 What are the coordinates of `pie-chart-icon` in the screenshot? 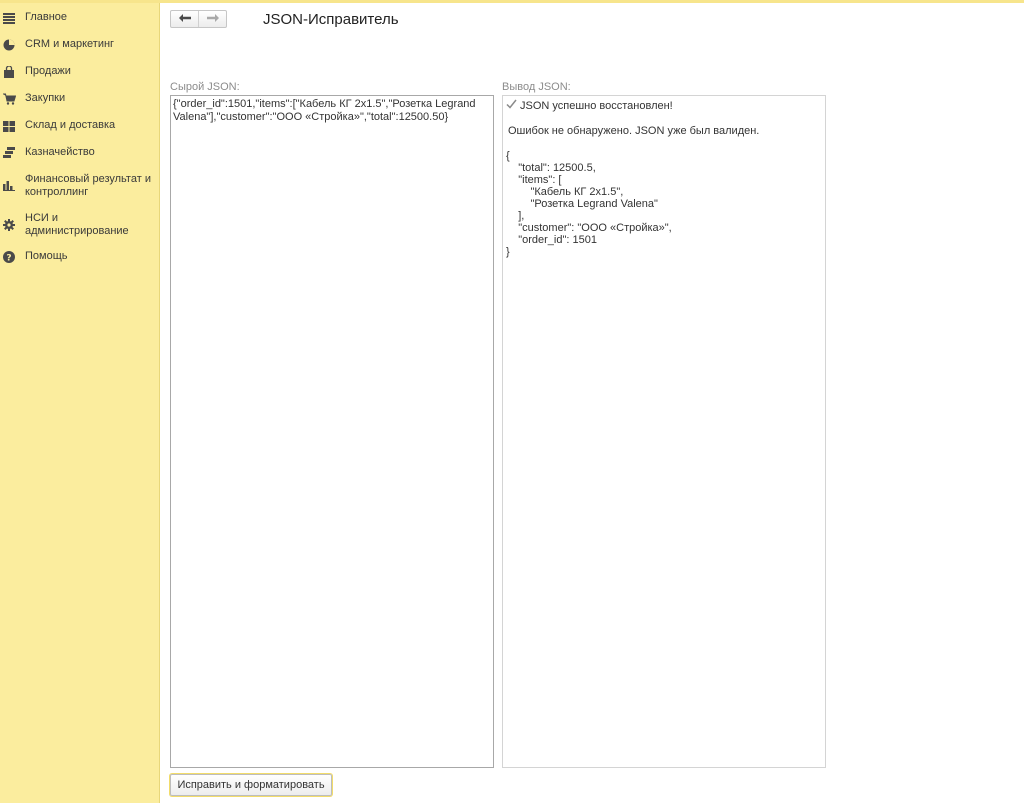 It's located at (9, 45).